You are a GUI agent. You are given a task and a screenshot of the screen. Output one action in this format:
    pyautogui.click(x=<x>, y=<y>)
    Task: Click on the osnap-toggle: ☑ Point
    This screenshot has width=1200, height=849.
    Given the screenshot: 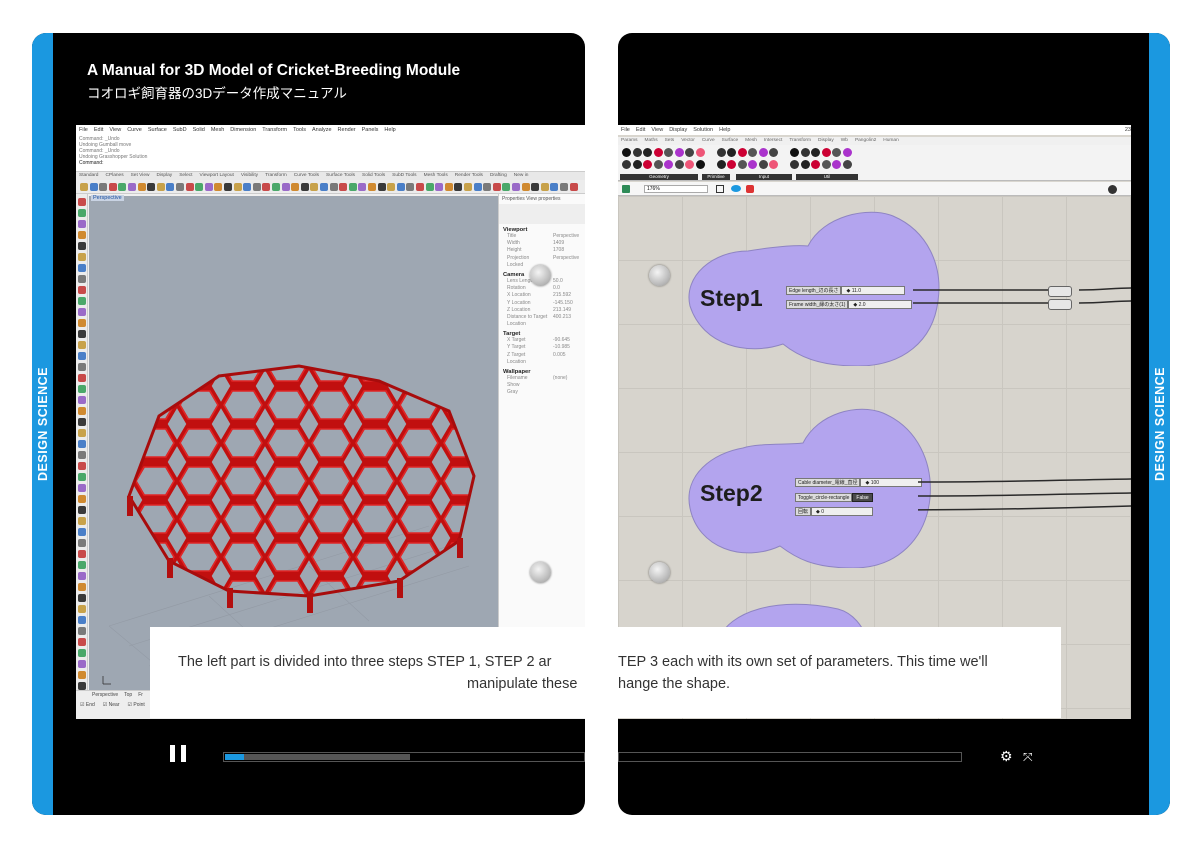 What is the action you would take?
    pyautogui.click(x=136, y=705)
    